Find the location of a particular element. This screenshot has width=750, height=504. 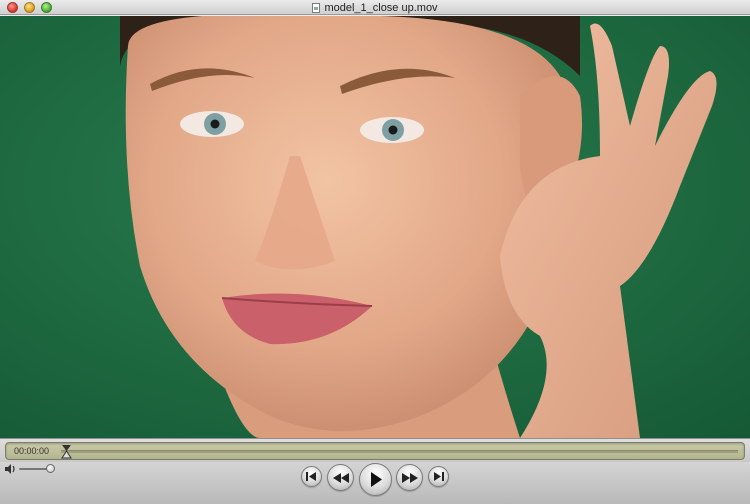

window-title: model_1_close up.mov is located at coordinates (381, 7).